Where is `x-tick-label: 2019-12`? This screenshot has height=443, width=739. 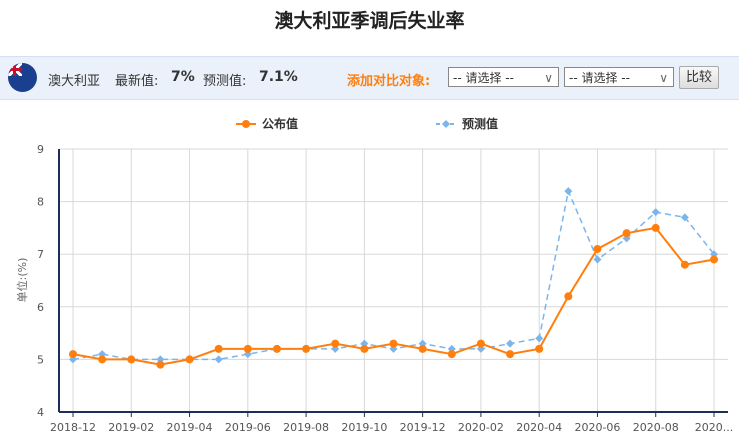
x-tick-label: 2019-12 is located at coordinates (423, 427).